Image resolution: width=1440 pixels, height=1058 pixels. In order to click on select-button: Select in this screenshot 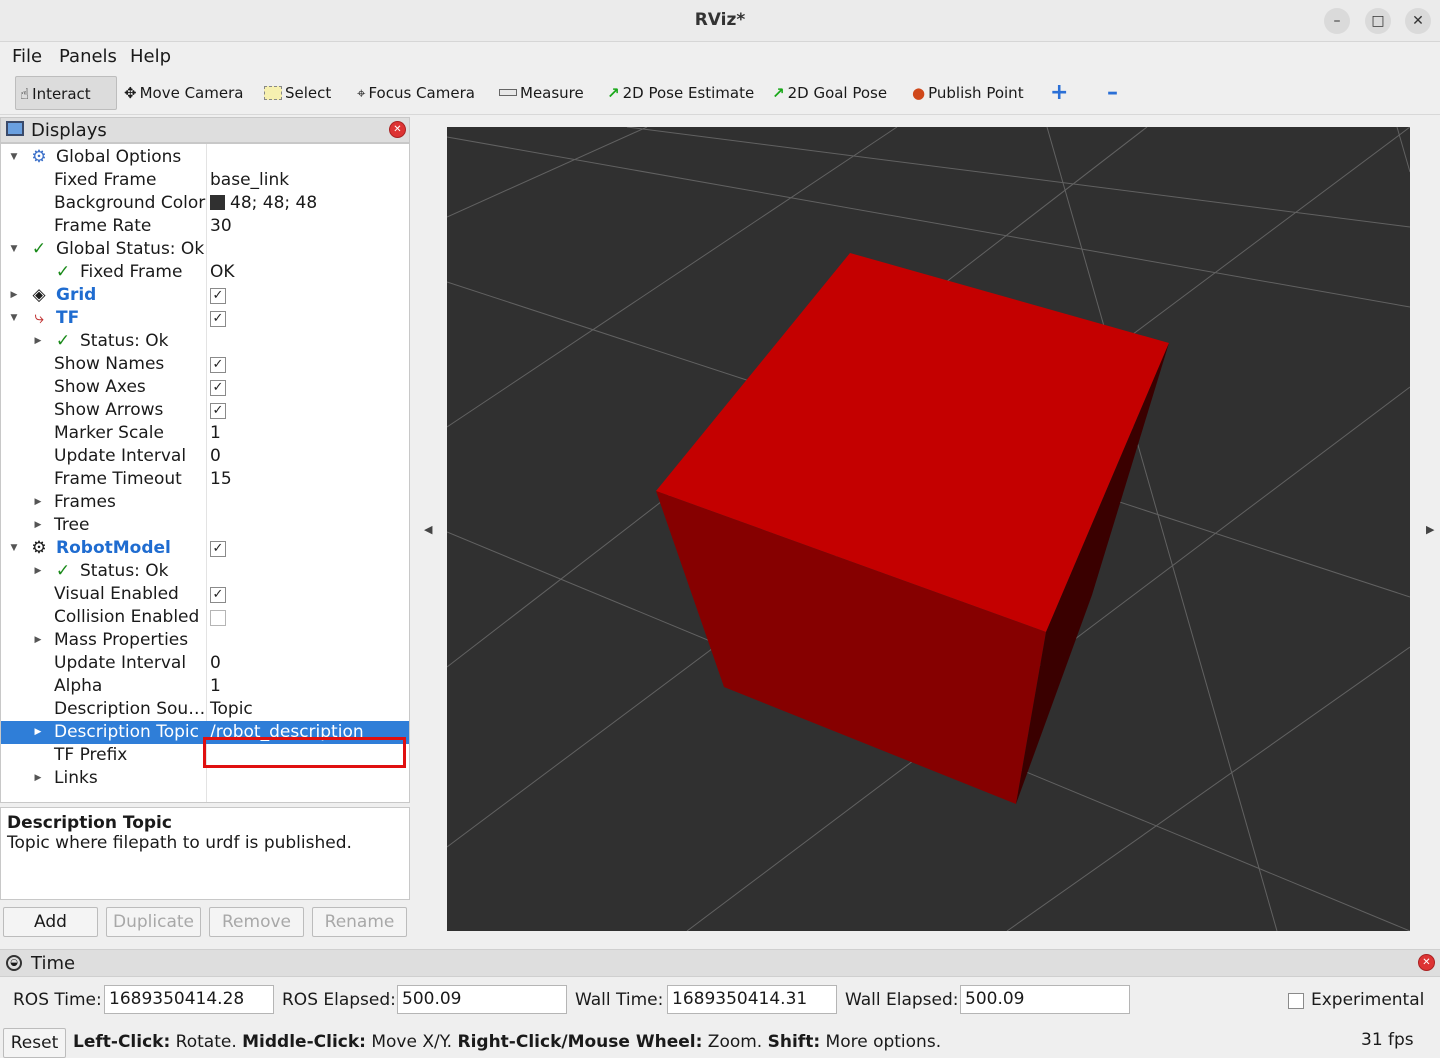, I will do `click(297, 93)`.